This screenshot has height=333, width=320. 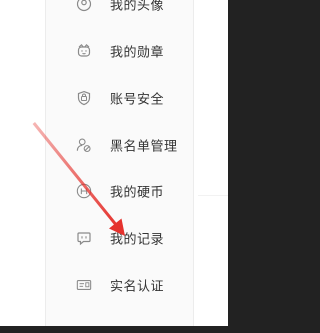 I want to click on menu-item-label: 账号安全, so click(x=137, y=100).